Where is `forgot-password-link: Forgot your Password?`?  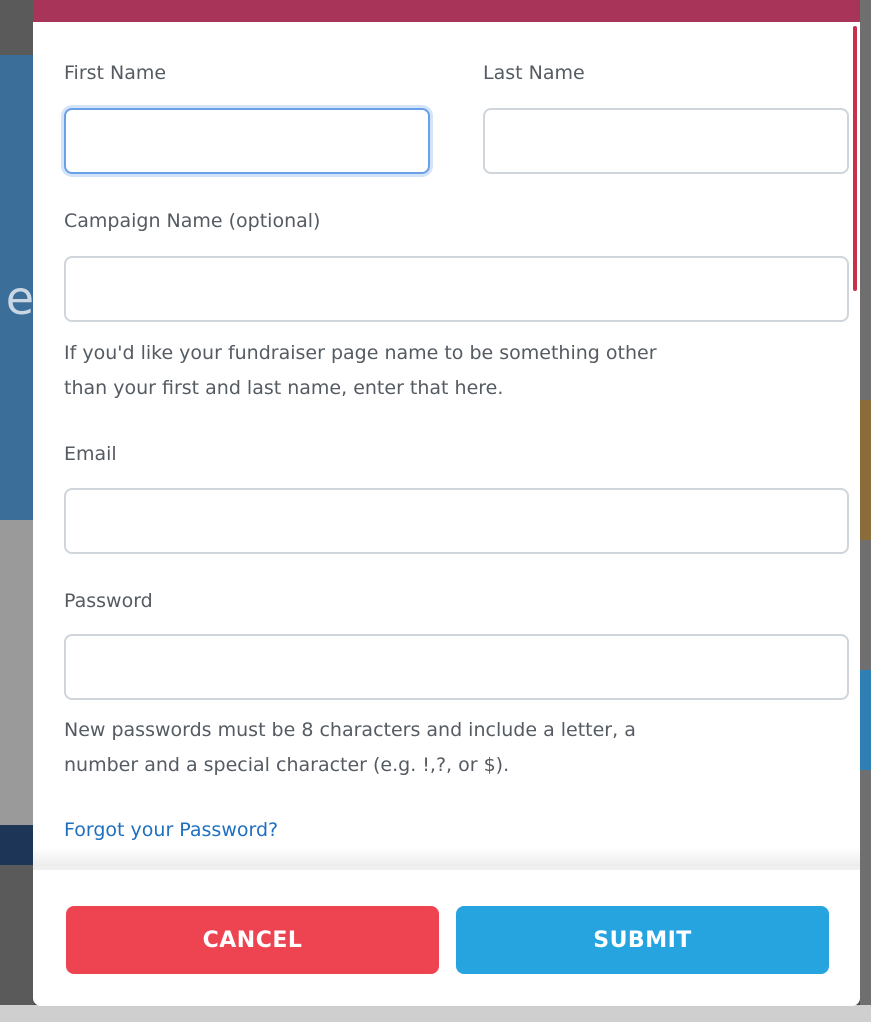 forgot-password-link: Forgot your Password? is located at coordinates (171, 830).